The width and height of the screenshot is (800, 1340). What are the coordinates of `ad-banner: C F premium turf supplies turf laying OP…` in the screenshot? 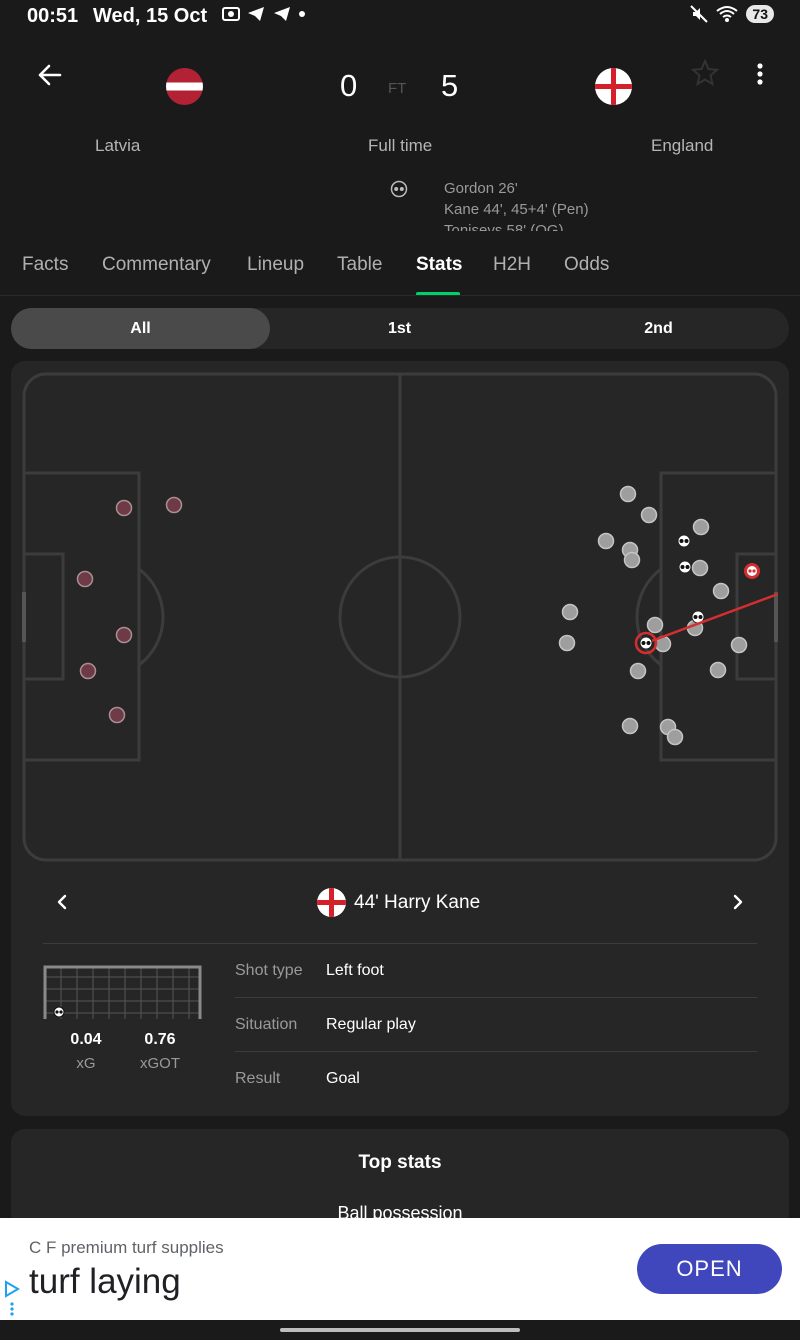 It's located at (400, 1269).